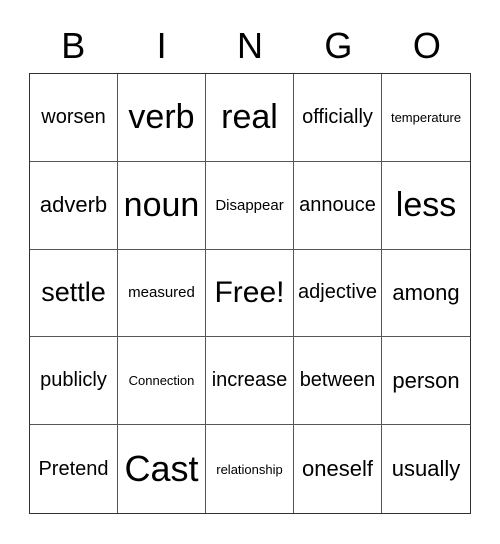 This screenshot has height=544, width=500. I want to click on bingo-cell: settle, so click(74, 293).